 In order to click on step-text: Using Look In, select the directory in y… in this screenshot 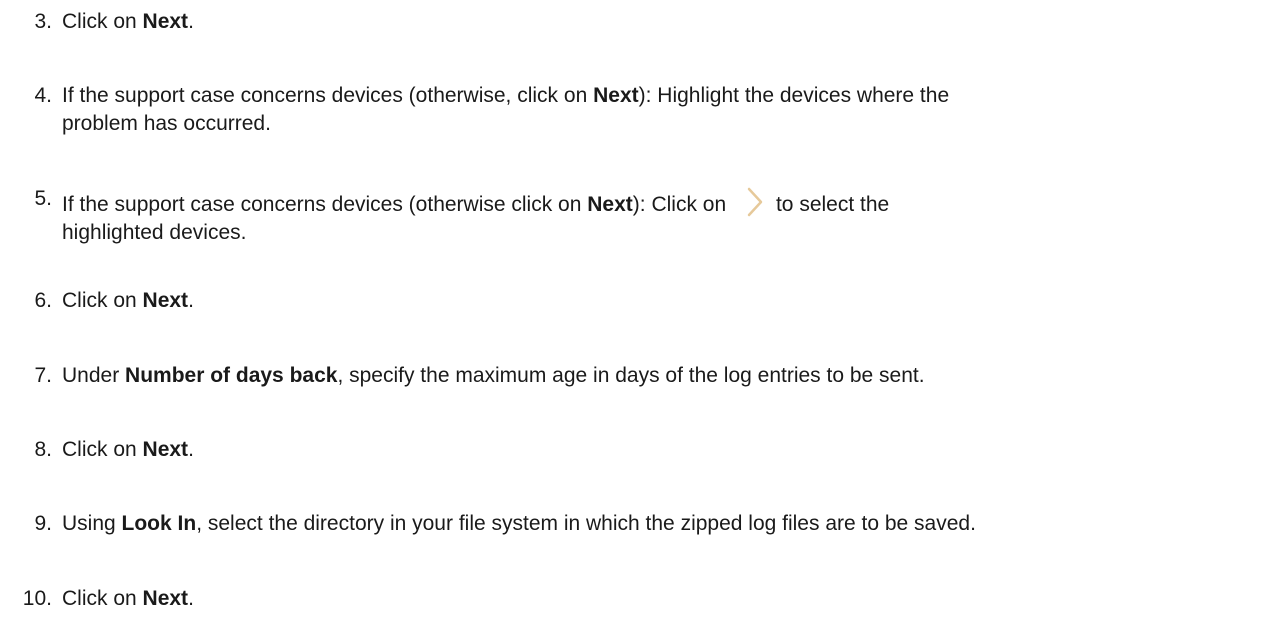, I will do `click(519, 523)`.